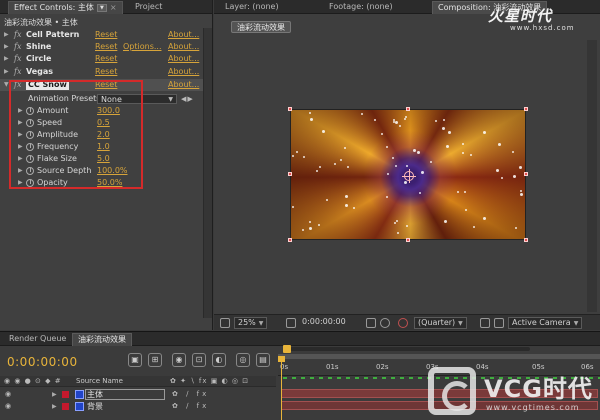 Image resolution: width=600 pixels, height=420 pixels. What do you see at coordinates (95, 406) in the screenshot?
I see `layer-name: 背景` at bounding box center [95, 406].